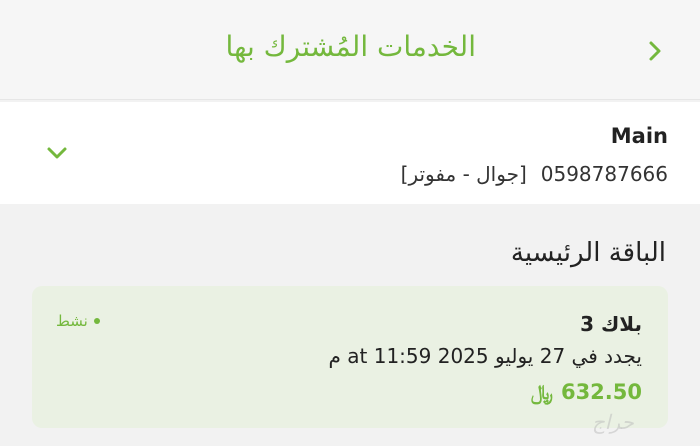  I want to click on chevron-right-icon, so click(655, 51).